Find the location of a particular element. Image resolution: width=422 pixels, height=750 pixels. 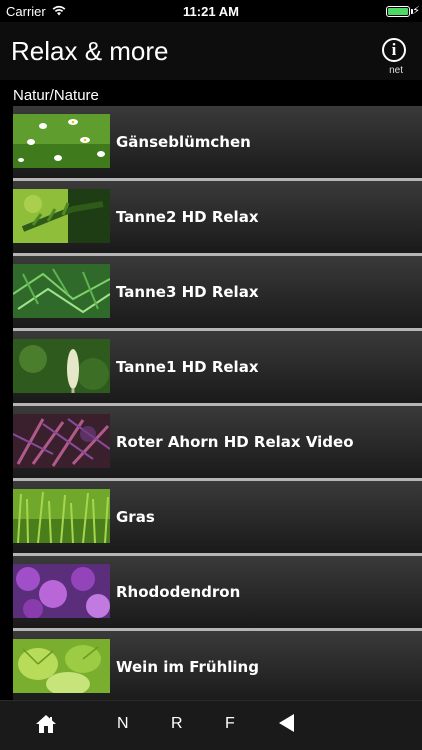

list-item-label: Tanne2 HD Relax is located at coordinates (187, 217).